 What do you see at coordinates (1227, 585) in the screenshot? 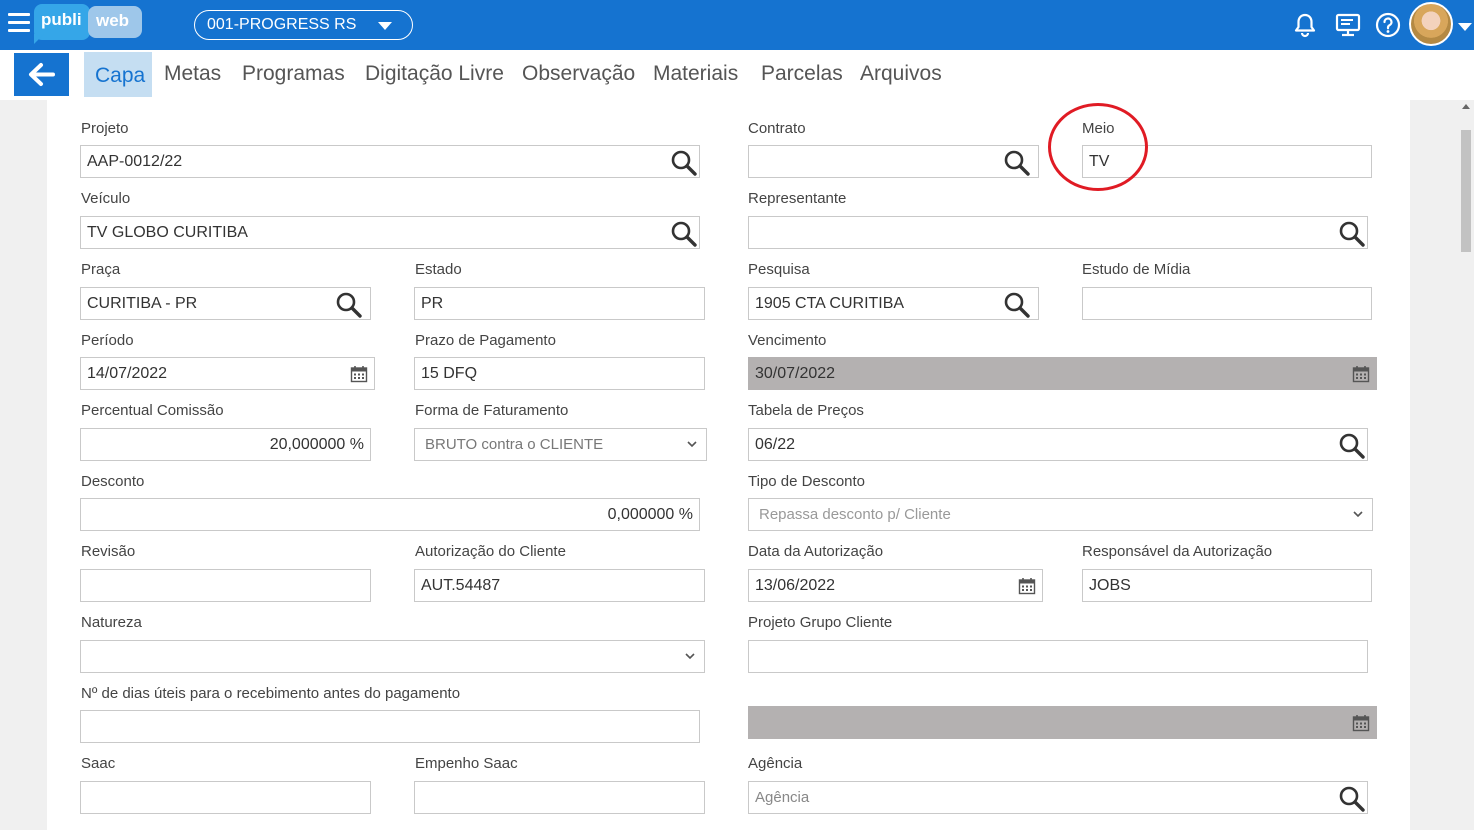
I see `responsavel-autorizacao-field: JOBS` at bounding box center [1227, 585].